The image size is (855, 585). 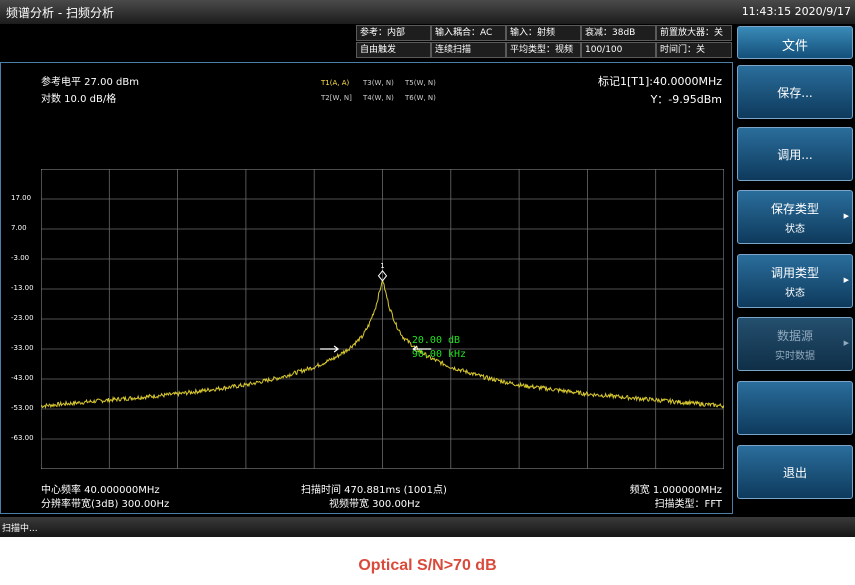 What do you see at coordinates (22, 288) in the screenshot?
I see `y-tick-label: -13.00` at bounding box center [22, 288].